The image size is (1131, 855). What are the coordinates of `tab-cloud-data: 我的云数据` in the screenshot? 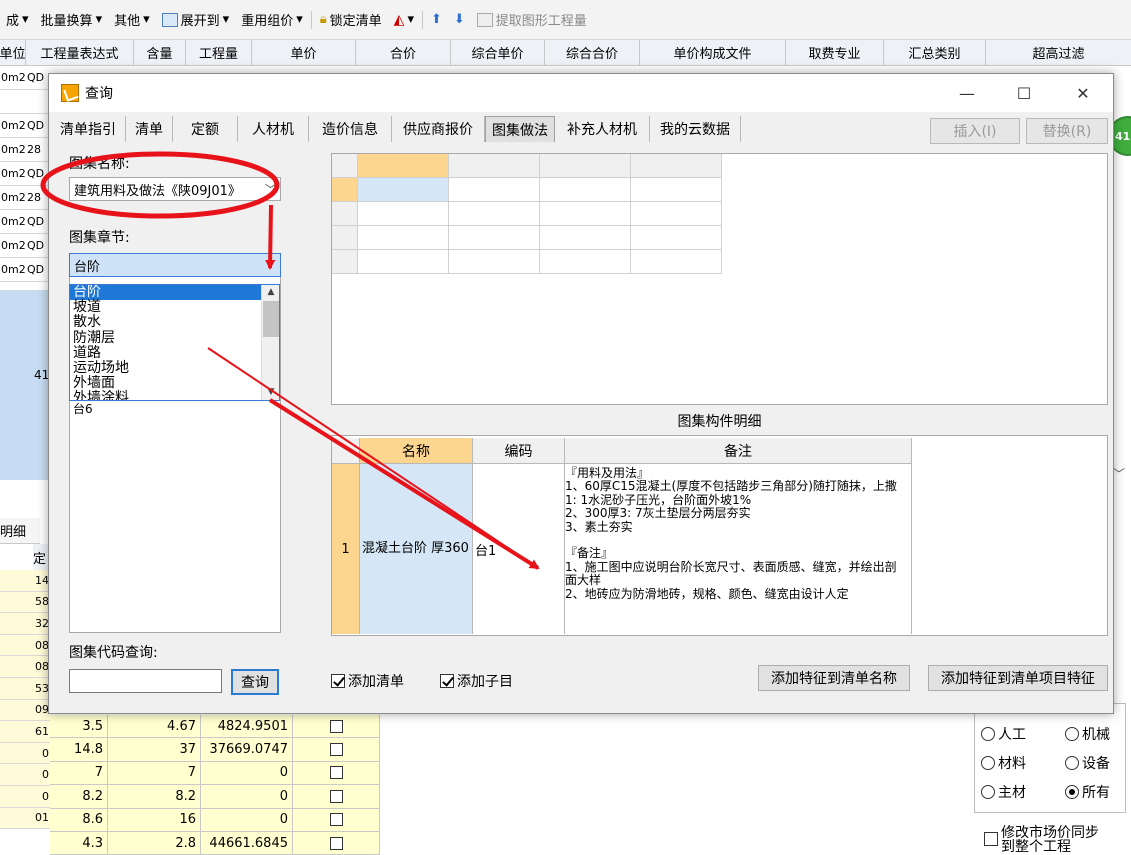 It's located at (695, 129).